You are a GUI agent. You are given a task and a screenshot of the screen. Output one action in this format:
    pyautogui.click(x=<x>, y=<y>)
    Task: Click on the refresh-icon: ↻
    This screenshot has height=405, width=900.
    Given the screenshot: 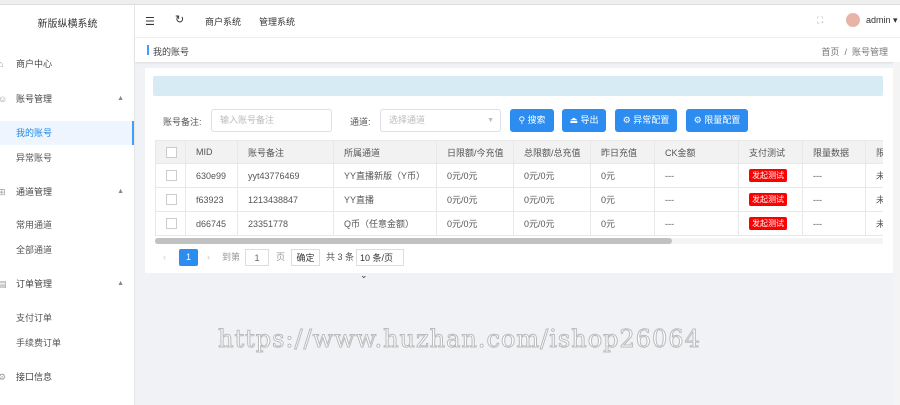 What is the action you would take?
    pyautogui.click(x=179, y=19)
    